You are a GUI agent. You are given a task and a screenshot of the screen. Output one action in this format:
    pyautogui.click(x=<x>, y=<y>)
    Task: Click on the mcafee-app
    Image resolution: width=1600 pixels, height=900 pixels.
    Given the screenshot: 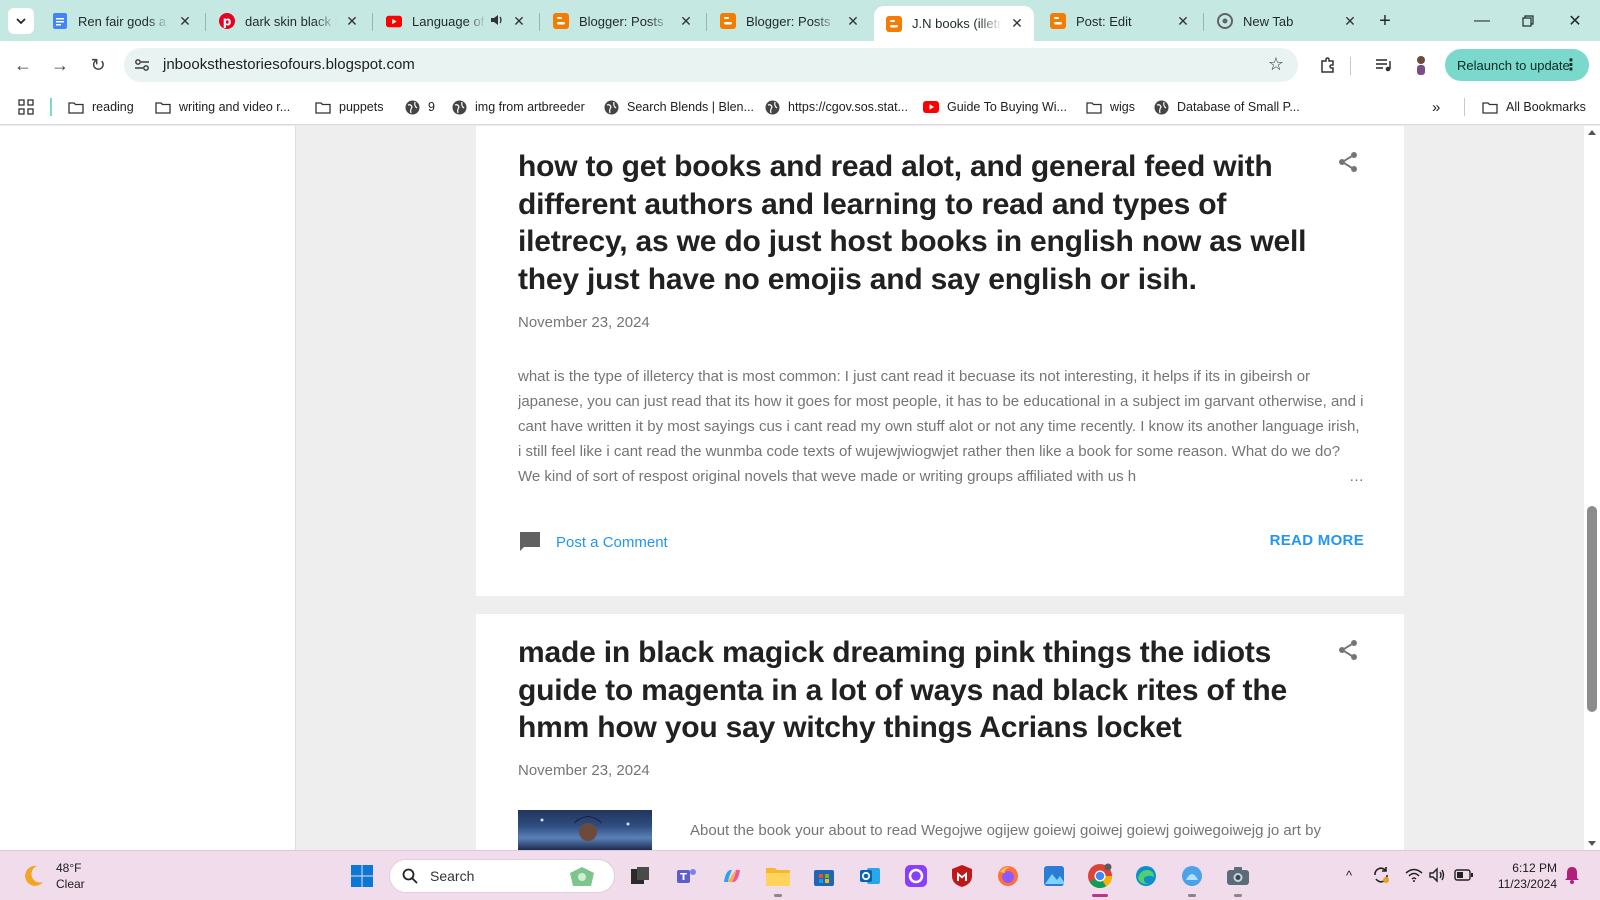 What is the action you would take?
    pyautogui.click(x=962, y=876)
    